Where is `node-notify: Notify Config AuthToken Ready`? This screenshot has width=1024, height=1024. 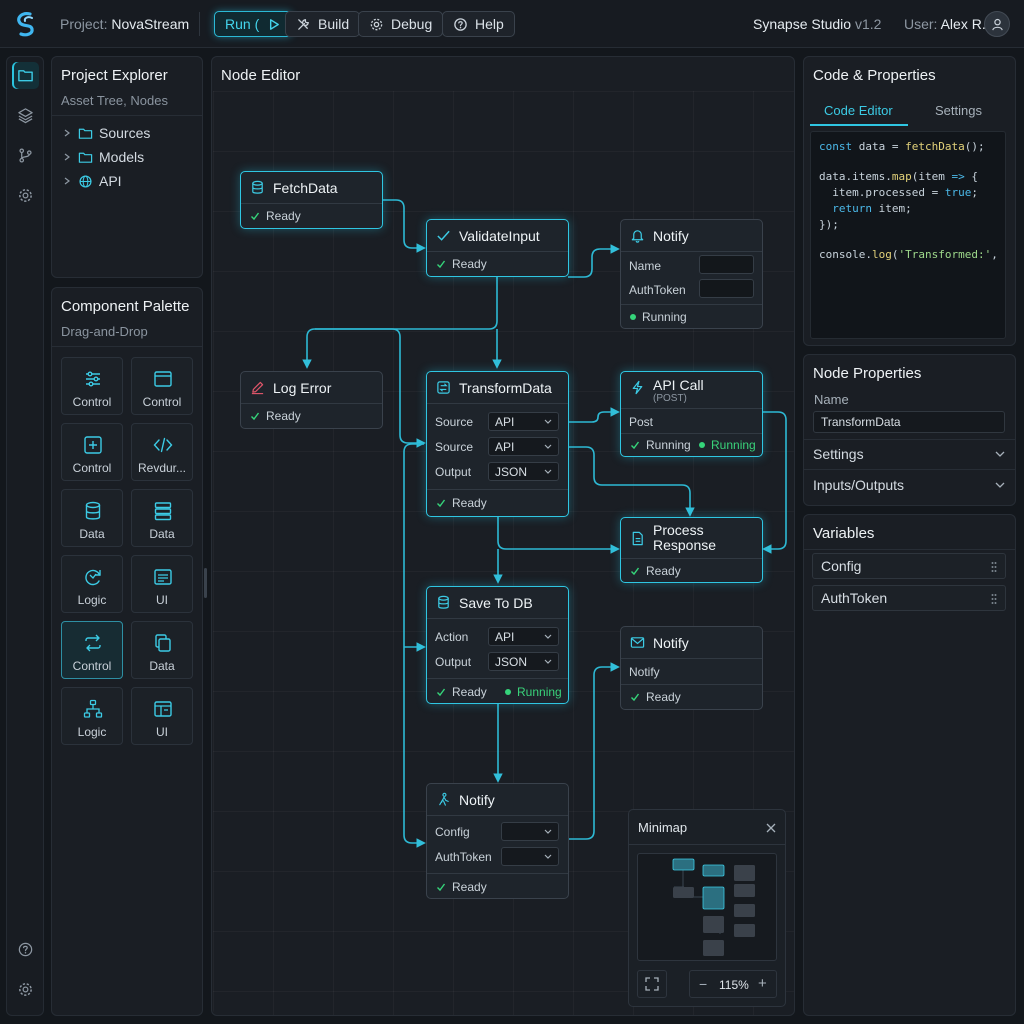 node-notify: Notify Config AuthToken Ready is located at coordinates (497, 841).